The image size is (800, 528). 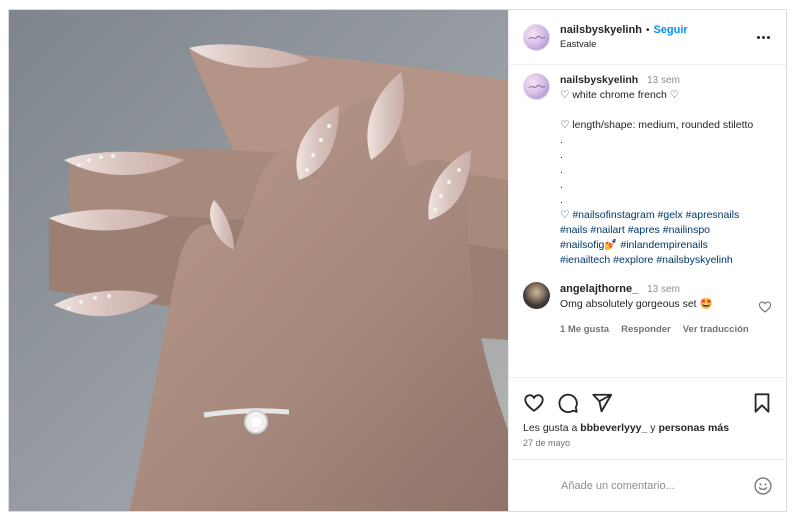 I want to click on caption-line-1: ♡ white chrome french ♡, so click(x=620, y=95).